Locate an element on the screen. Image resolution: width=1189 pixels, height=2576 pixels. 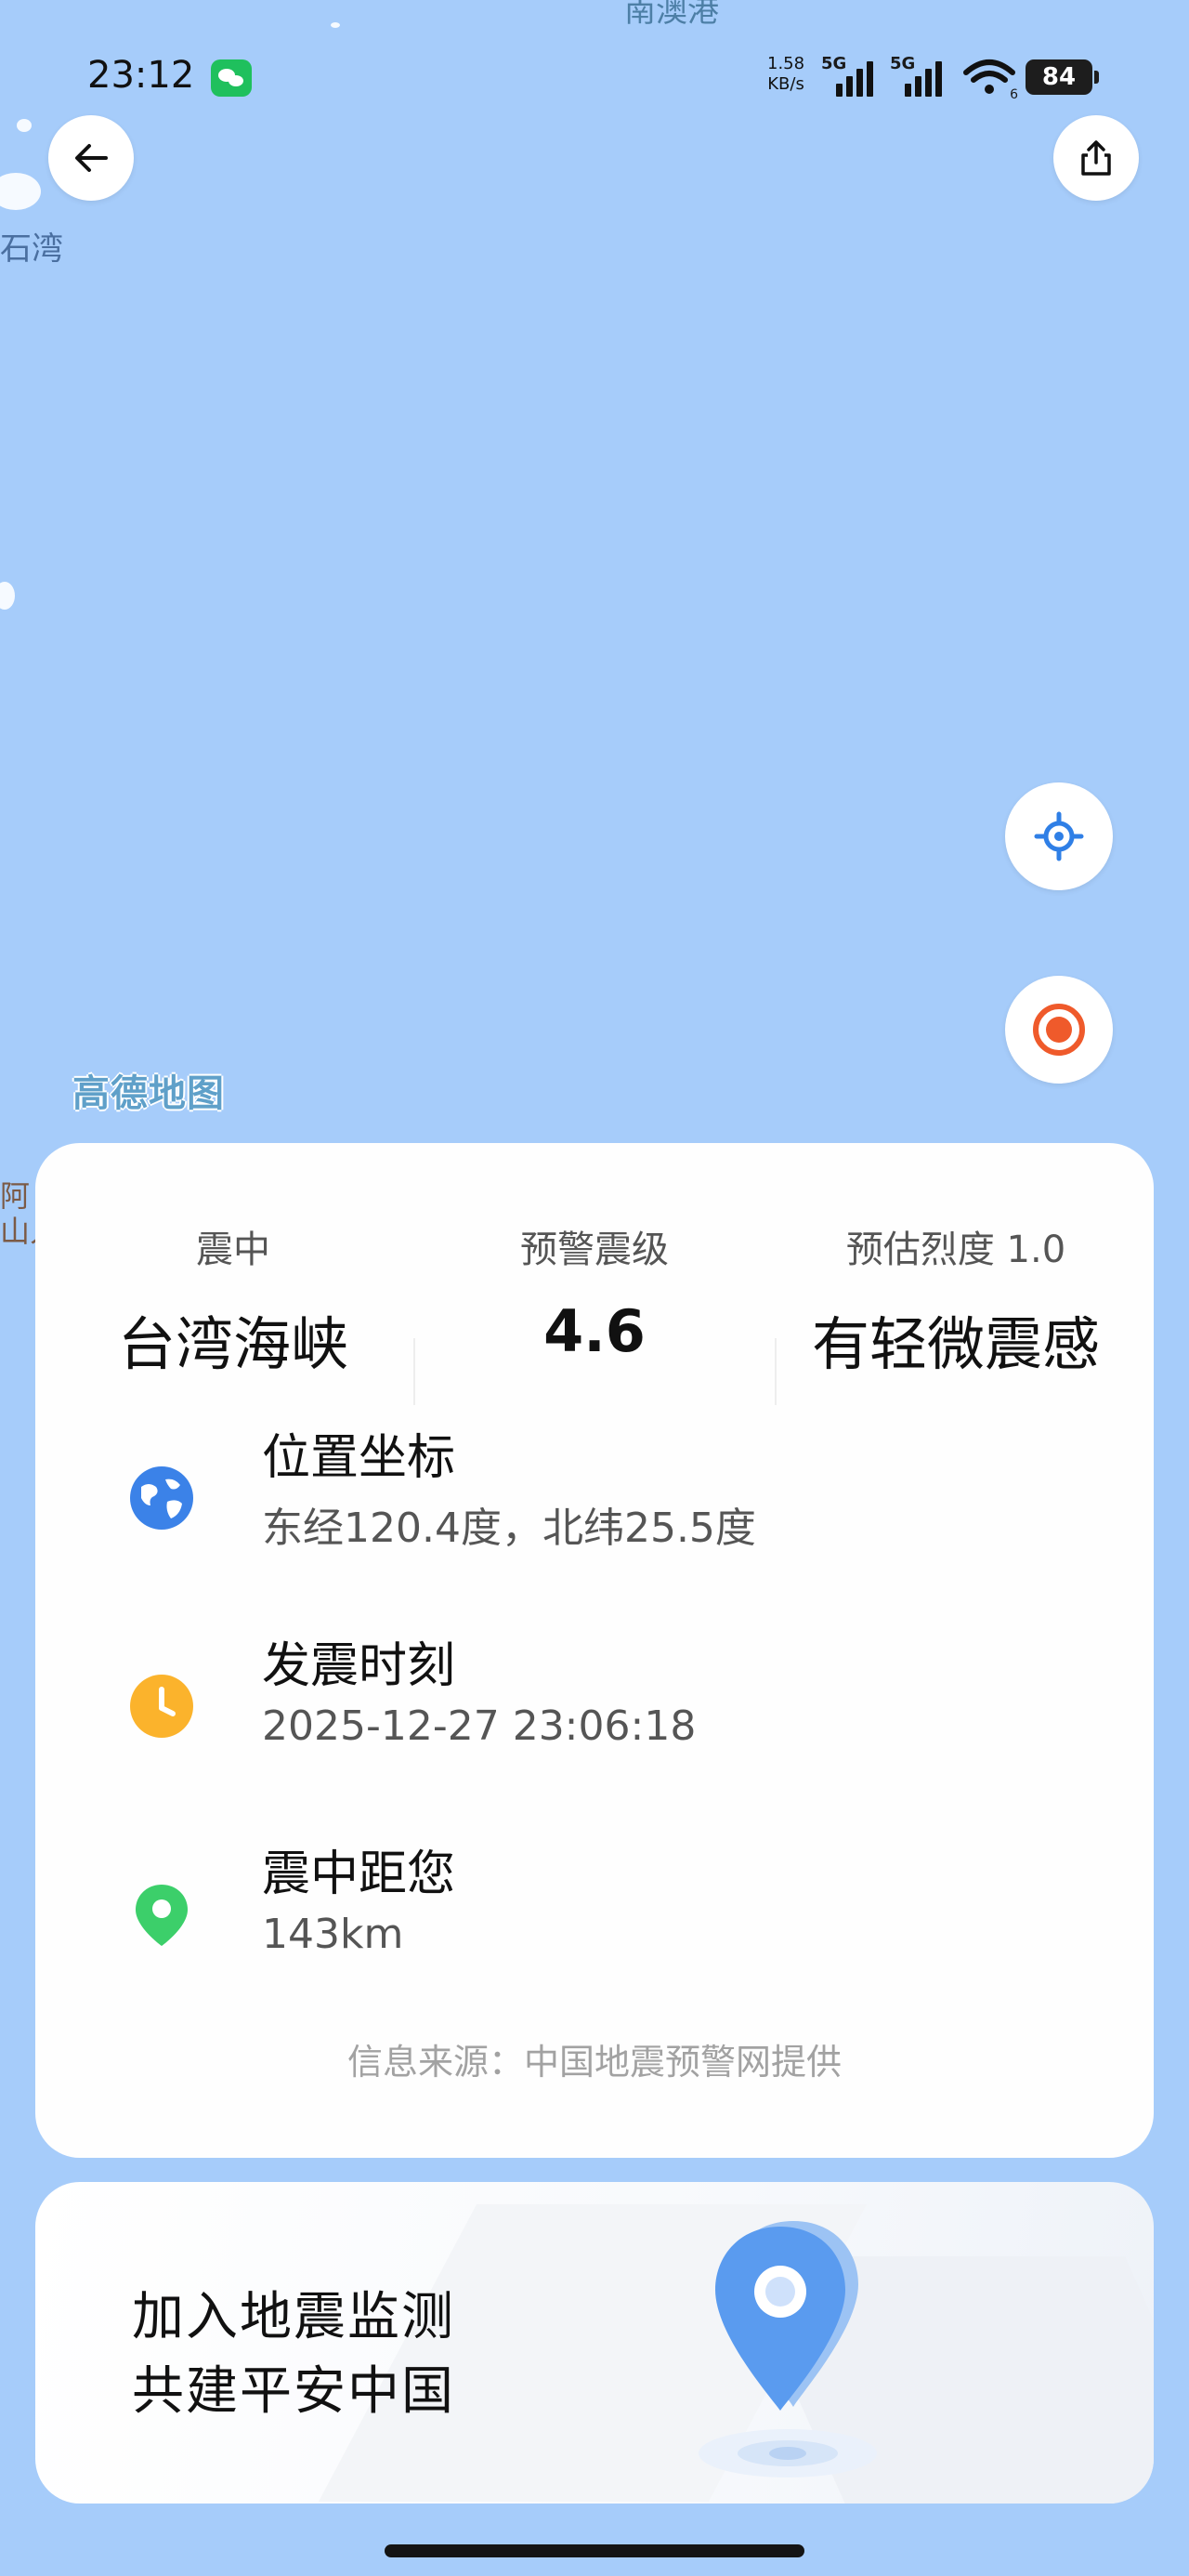
battery-level: 84 is located at coordinates (1062, 77).